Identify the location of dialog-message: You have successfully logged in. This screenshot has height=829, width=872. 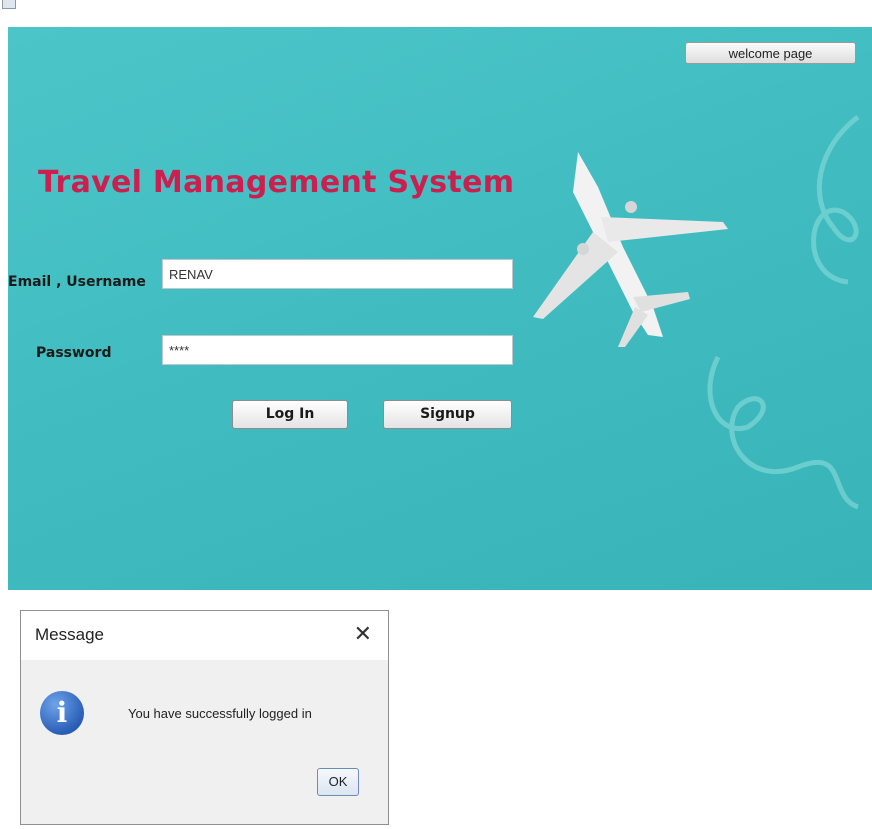
(220, 713).